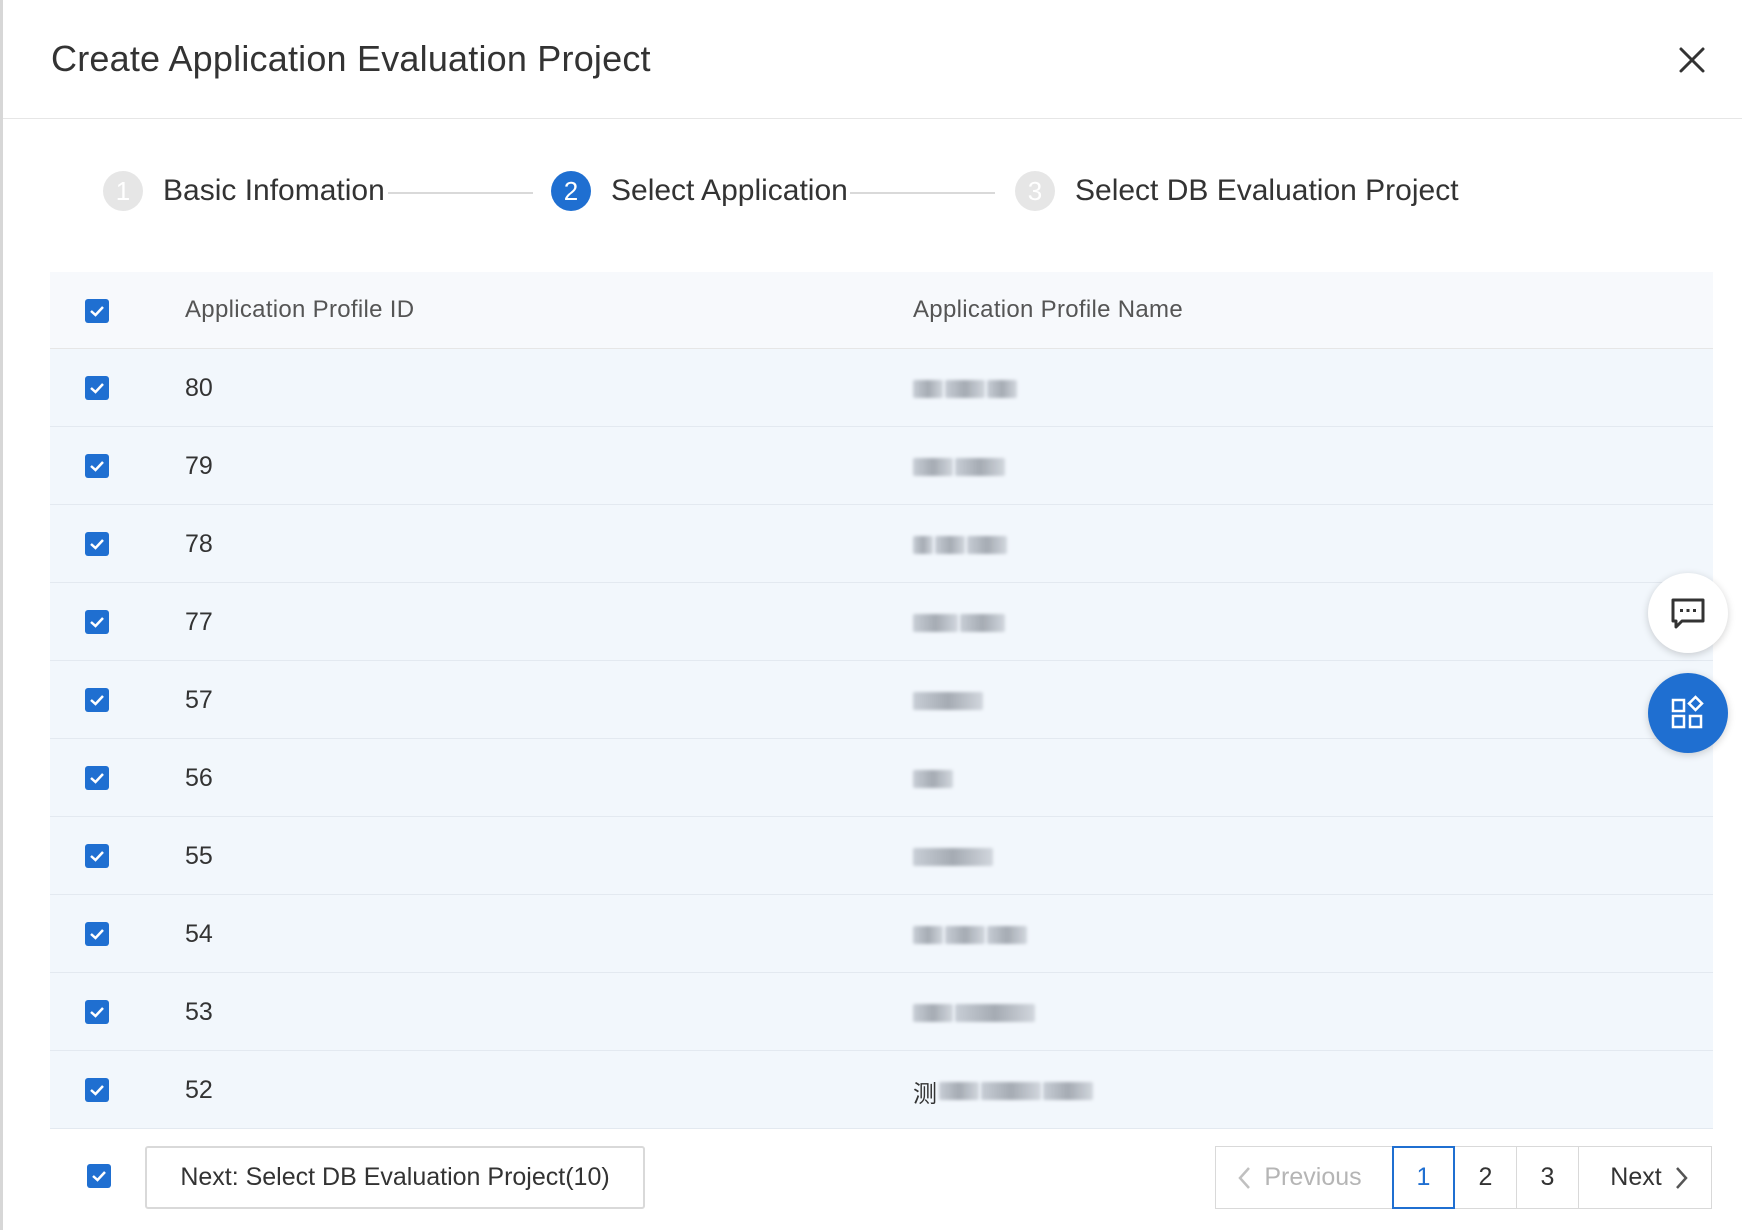 The width and height of the screenshot is (1742, 1230). I want to click on table-row: 52 测, so click(881, 1090).